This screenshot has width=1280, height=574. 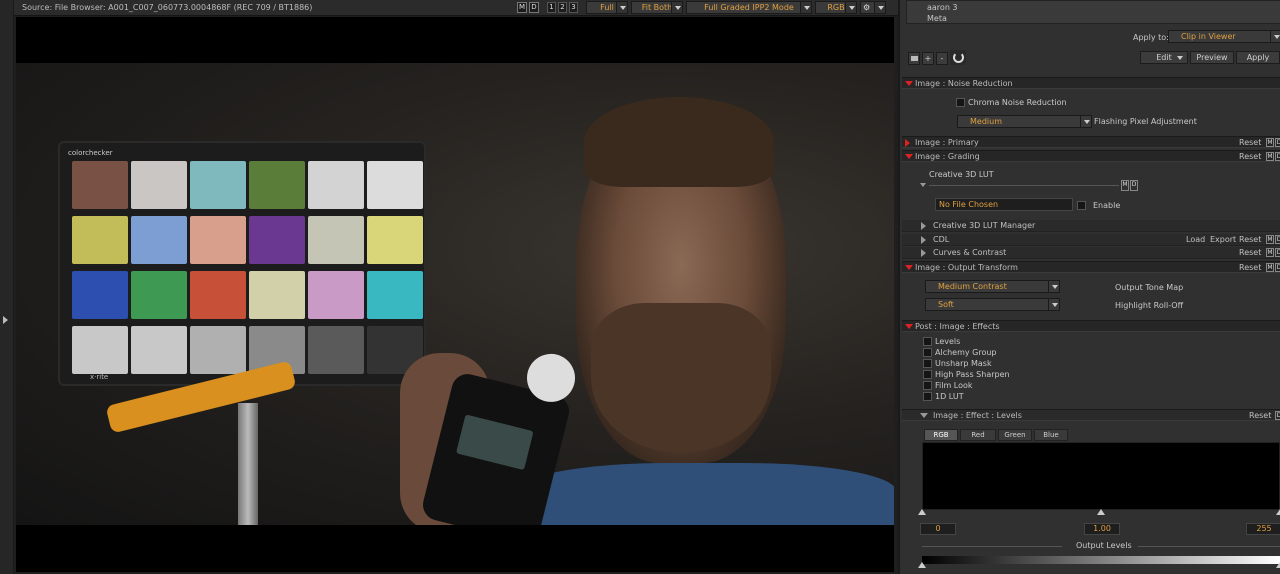 What do you see at coordinates (873, 7) in the screenshot?
I see `viewer-settings-button: ⚙` at bounding box center [873, 7].